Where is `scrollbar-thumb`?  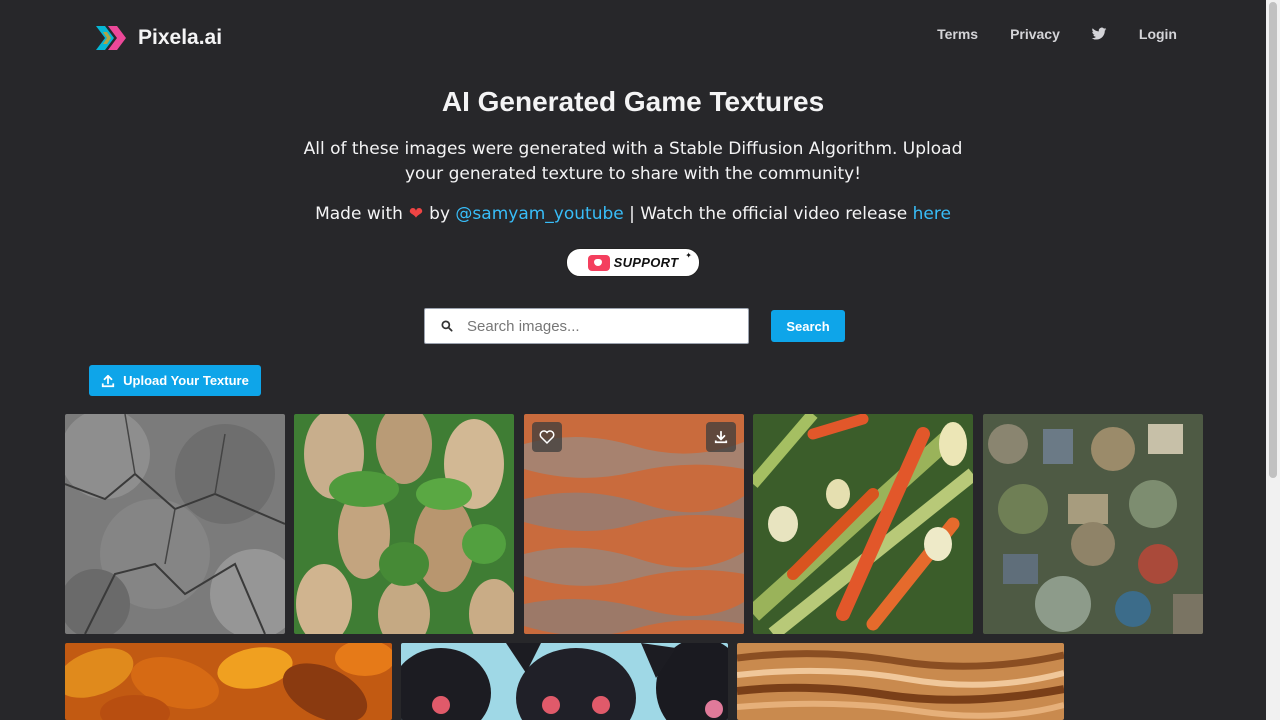
scrollbar-thumb is located at coordinates (1273, 240).